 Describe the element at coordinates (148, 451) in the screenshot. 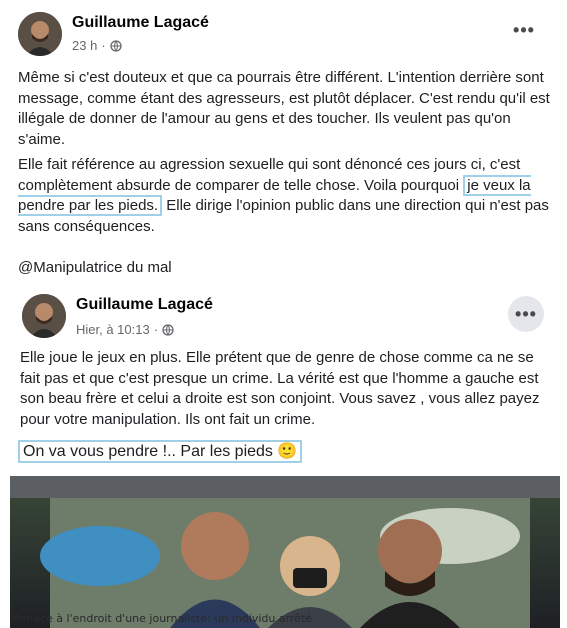

I see `highlight-content: On va vous pendre !.. Par les pieds` at that location.